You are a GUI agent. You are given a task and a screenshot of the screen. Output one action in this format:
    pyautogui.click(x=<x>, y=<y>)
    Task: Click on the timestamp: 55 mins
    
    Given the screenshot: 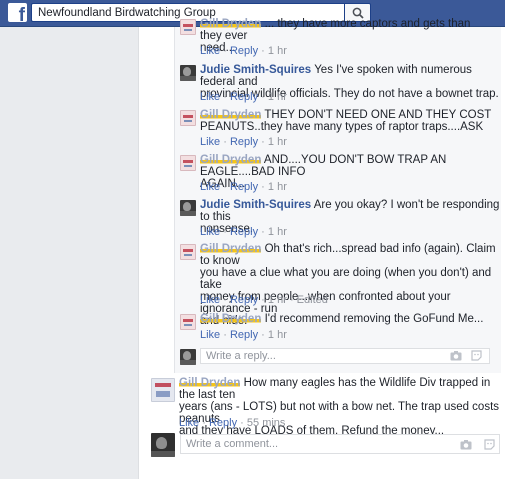 What is the action you would take?
    pyautogui.click(x=266, y=423)
    